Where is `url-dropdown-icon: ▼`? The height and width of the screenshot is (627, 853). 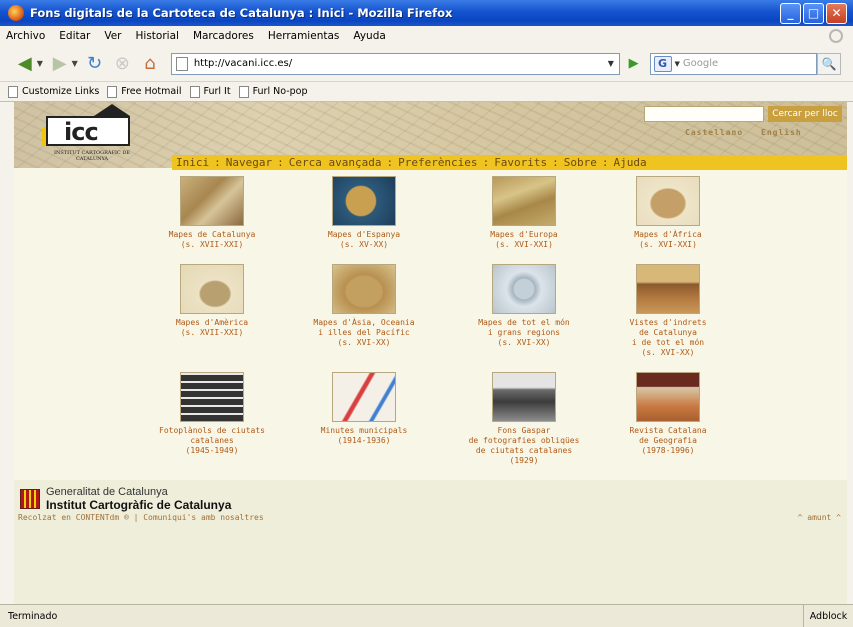
url-dropdown-icon: ▼ is located at coordinates (611, 63).